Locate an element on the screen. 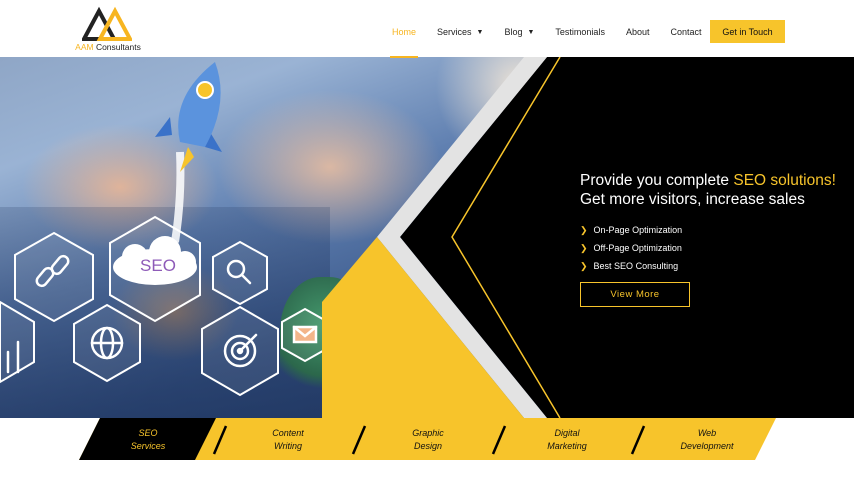 This screenshot has height=480, width=854. nav-testimonials: Testimonials is located at coordinates (580, 32).